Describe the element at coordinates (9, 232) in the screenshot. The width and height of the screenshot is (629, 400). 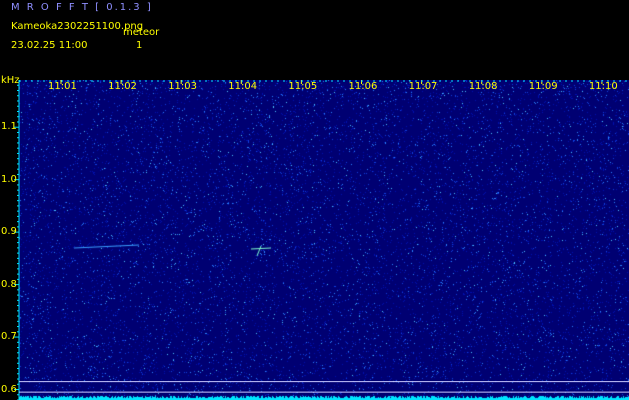
I see `freq-tick-label: 0.9` at that location.